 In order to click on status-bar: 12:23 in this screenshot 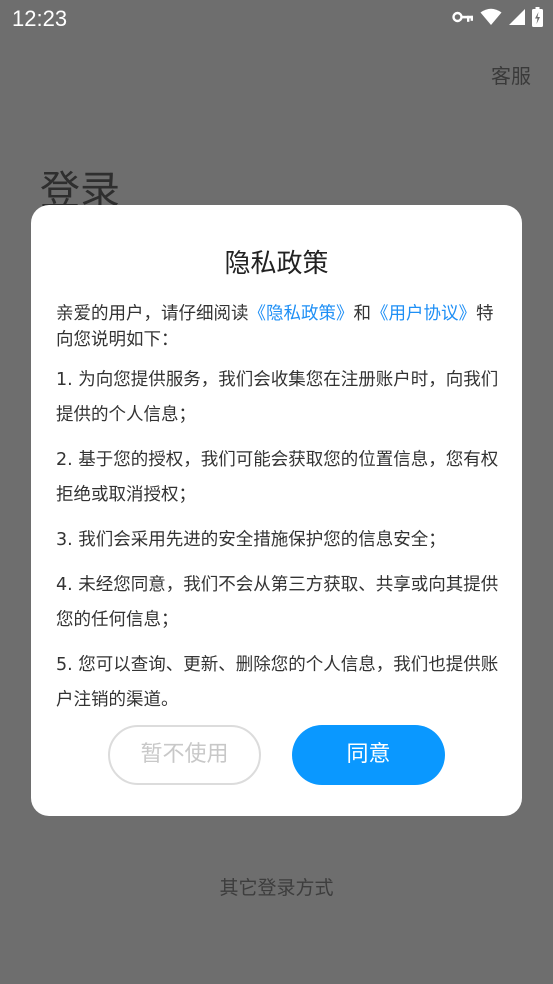, I will do `click(276, 19)`.